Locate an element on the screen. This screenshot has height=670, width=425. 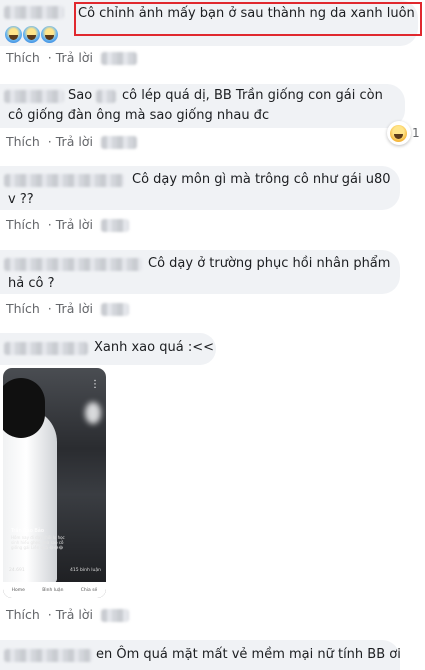
comment-bubble: Xanh xao quá :<< is located at coordinates (108, 349).